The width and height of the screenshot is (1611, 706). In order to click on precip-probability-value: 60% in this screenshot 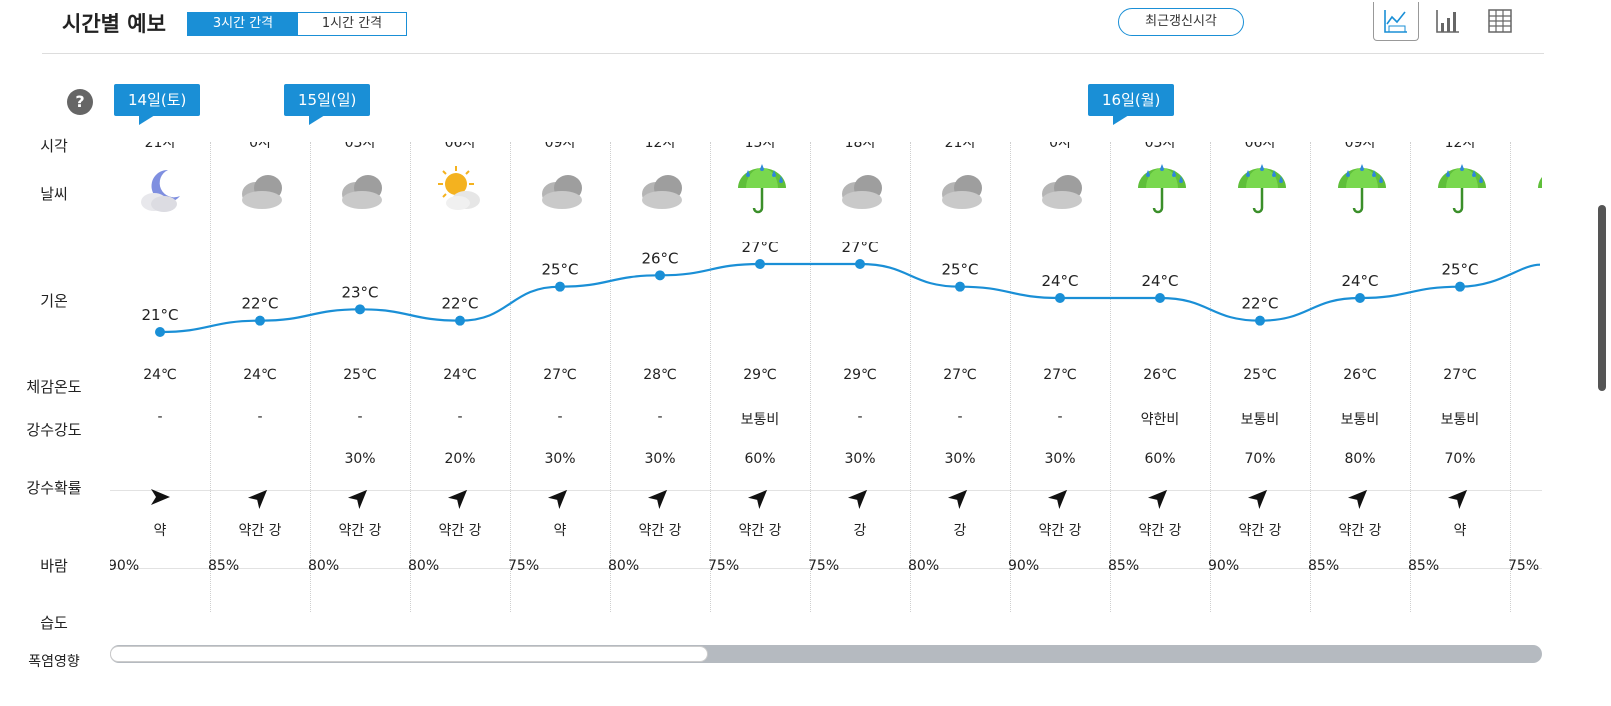, I will do `click(1160, 459)`.